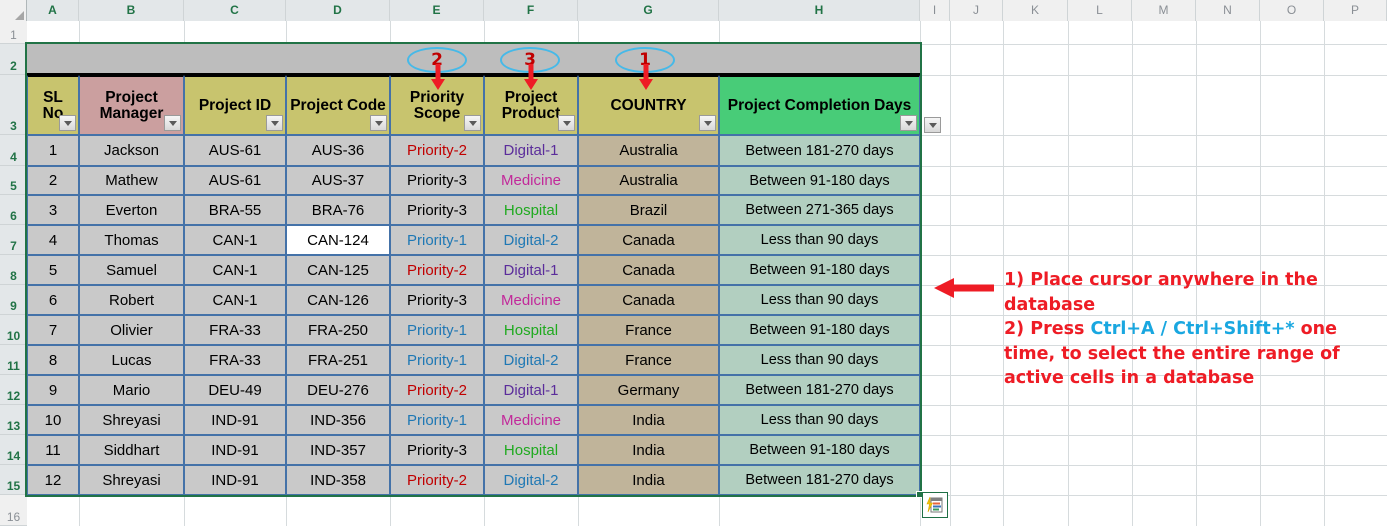 The image size is (1387, 526). I want to click on column-header-I: I, so click(935, 10).